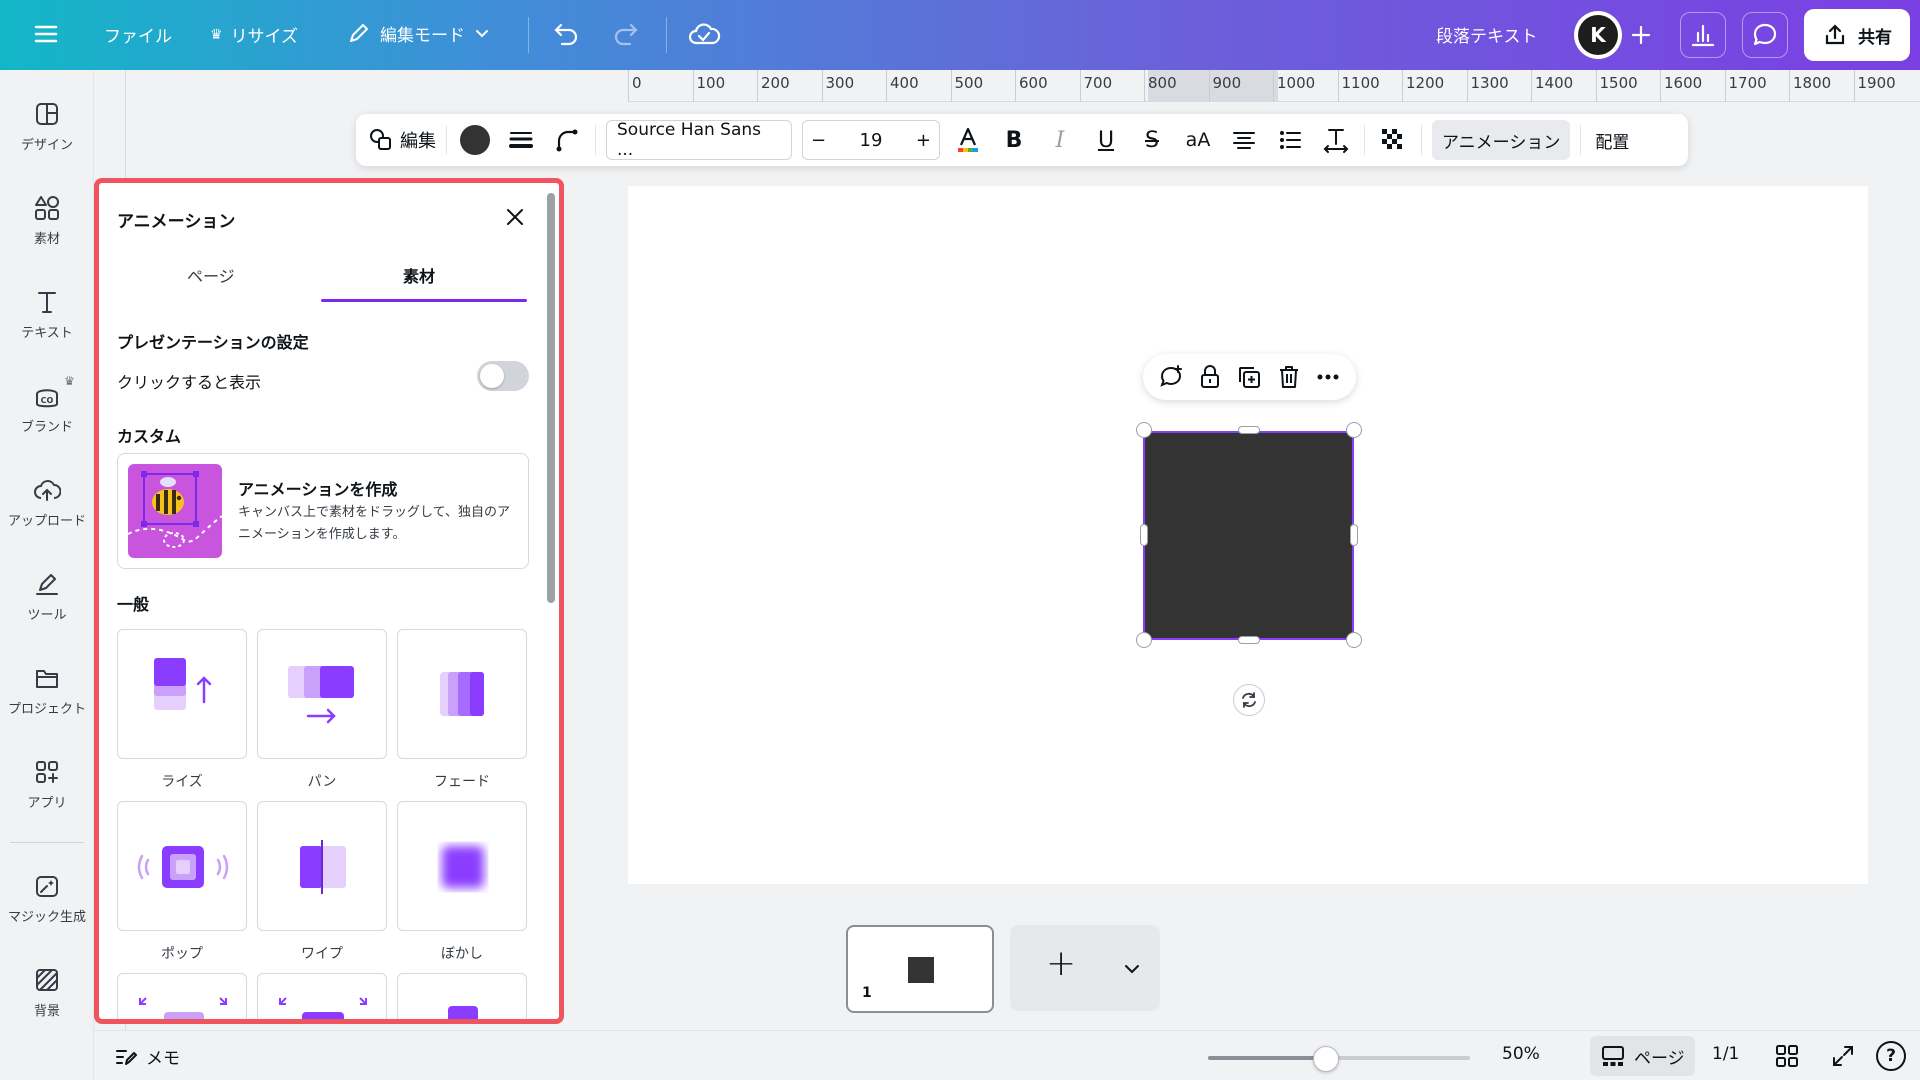  What do you see at coordinates (47, 992) in the screenshot?
I see `sidebar-item-background: 背景` at bounding box center [47, 992].